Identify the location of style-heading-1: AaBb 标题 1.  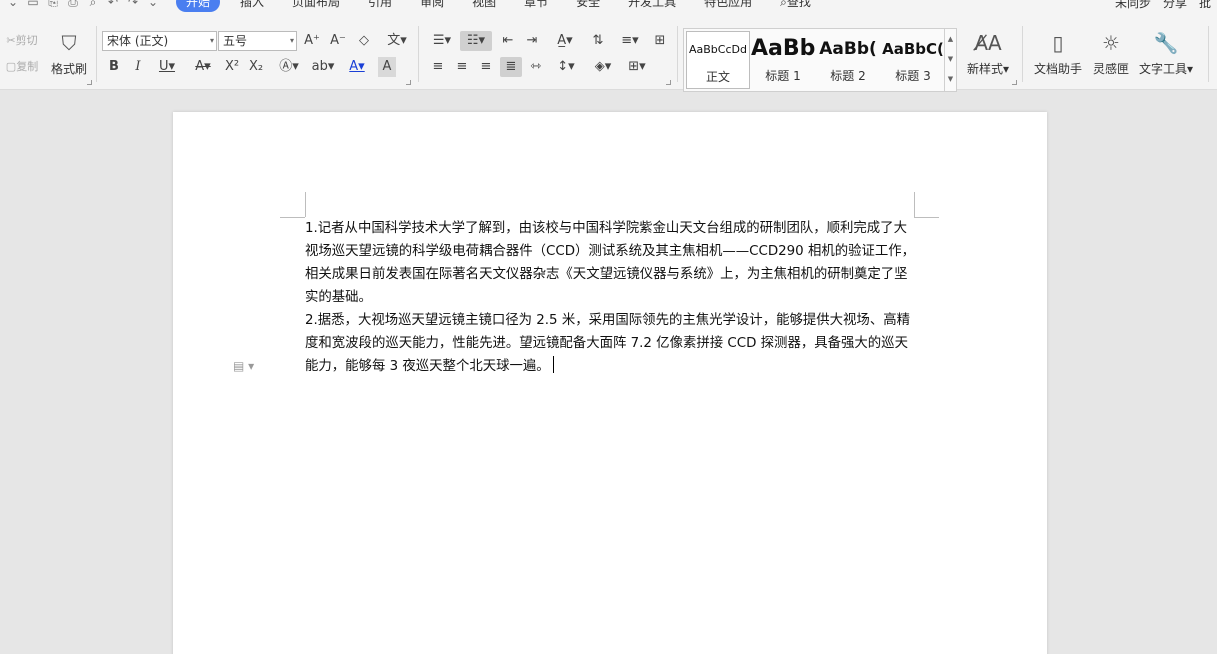
(783, 60).